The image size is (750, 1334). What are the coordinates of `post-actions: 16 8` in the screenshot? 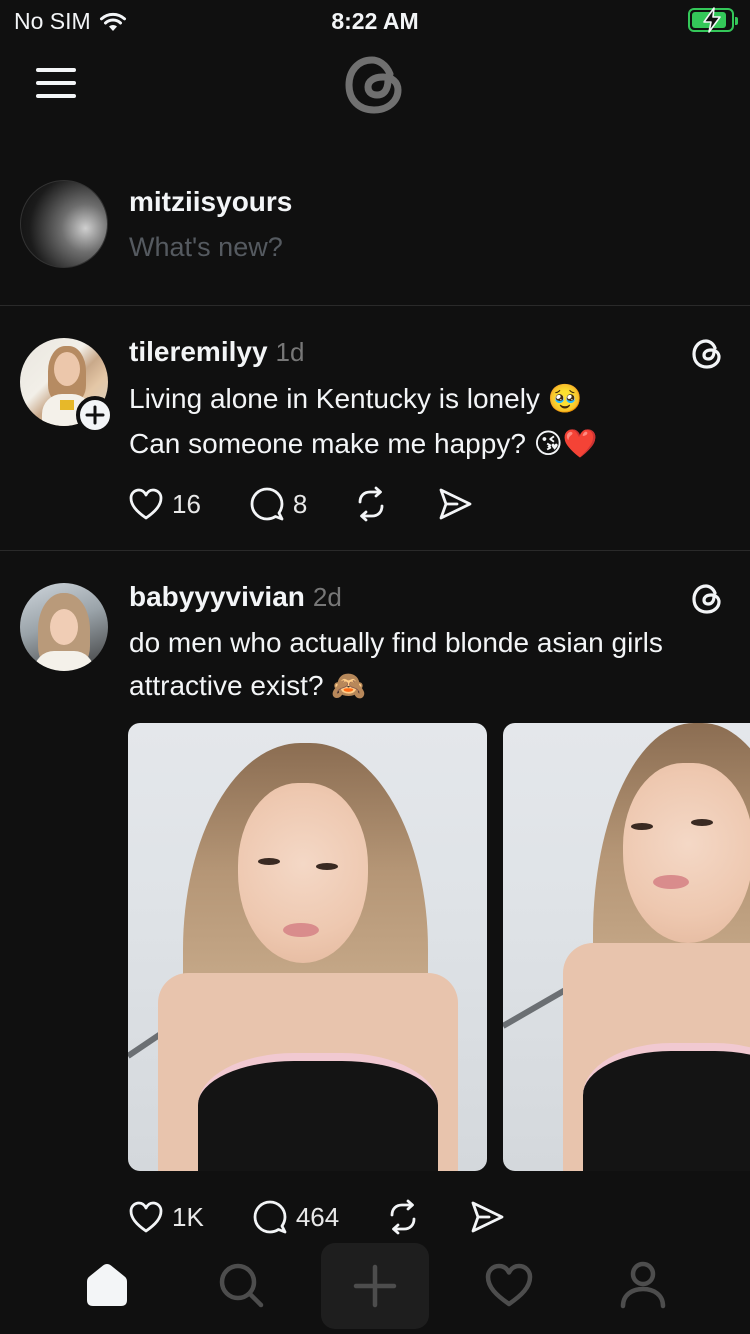 It's located at (300, 504).